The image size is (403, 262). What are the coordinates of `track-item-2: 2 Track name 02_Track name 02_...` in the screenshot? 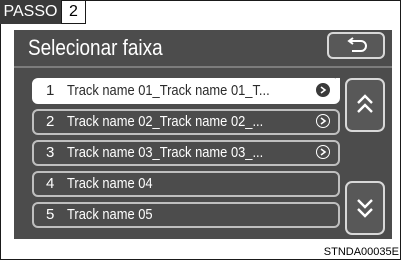 It's located at (186, 122).